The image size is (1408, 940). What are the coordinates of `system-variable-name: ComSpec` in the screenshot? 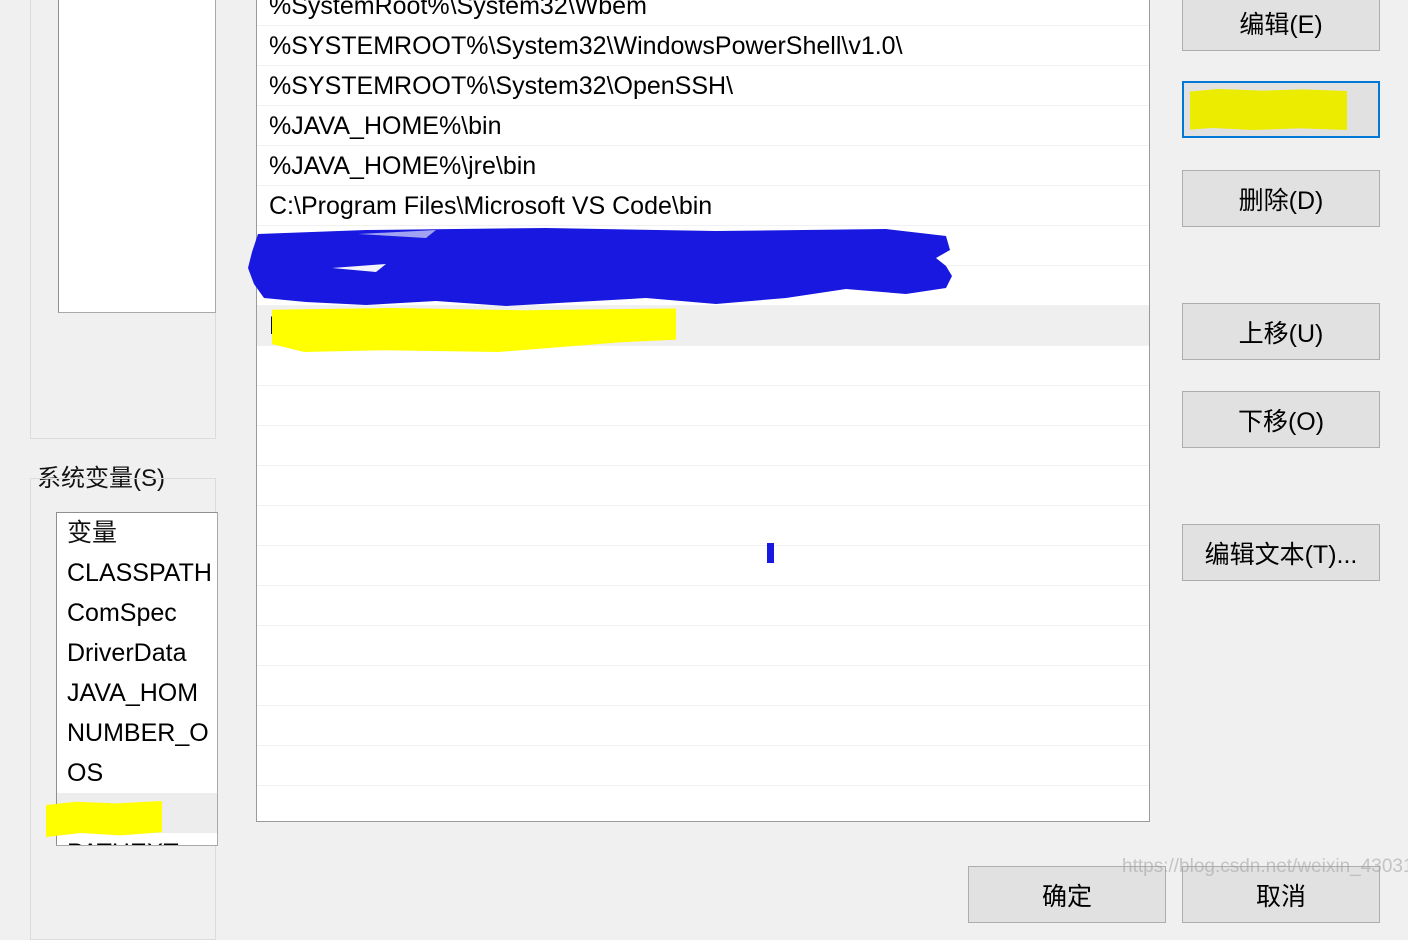 It's located at (122, 613).